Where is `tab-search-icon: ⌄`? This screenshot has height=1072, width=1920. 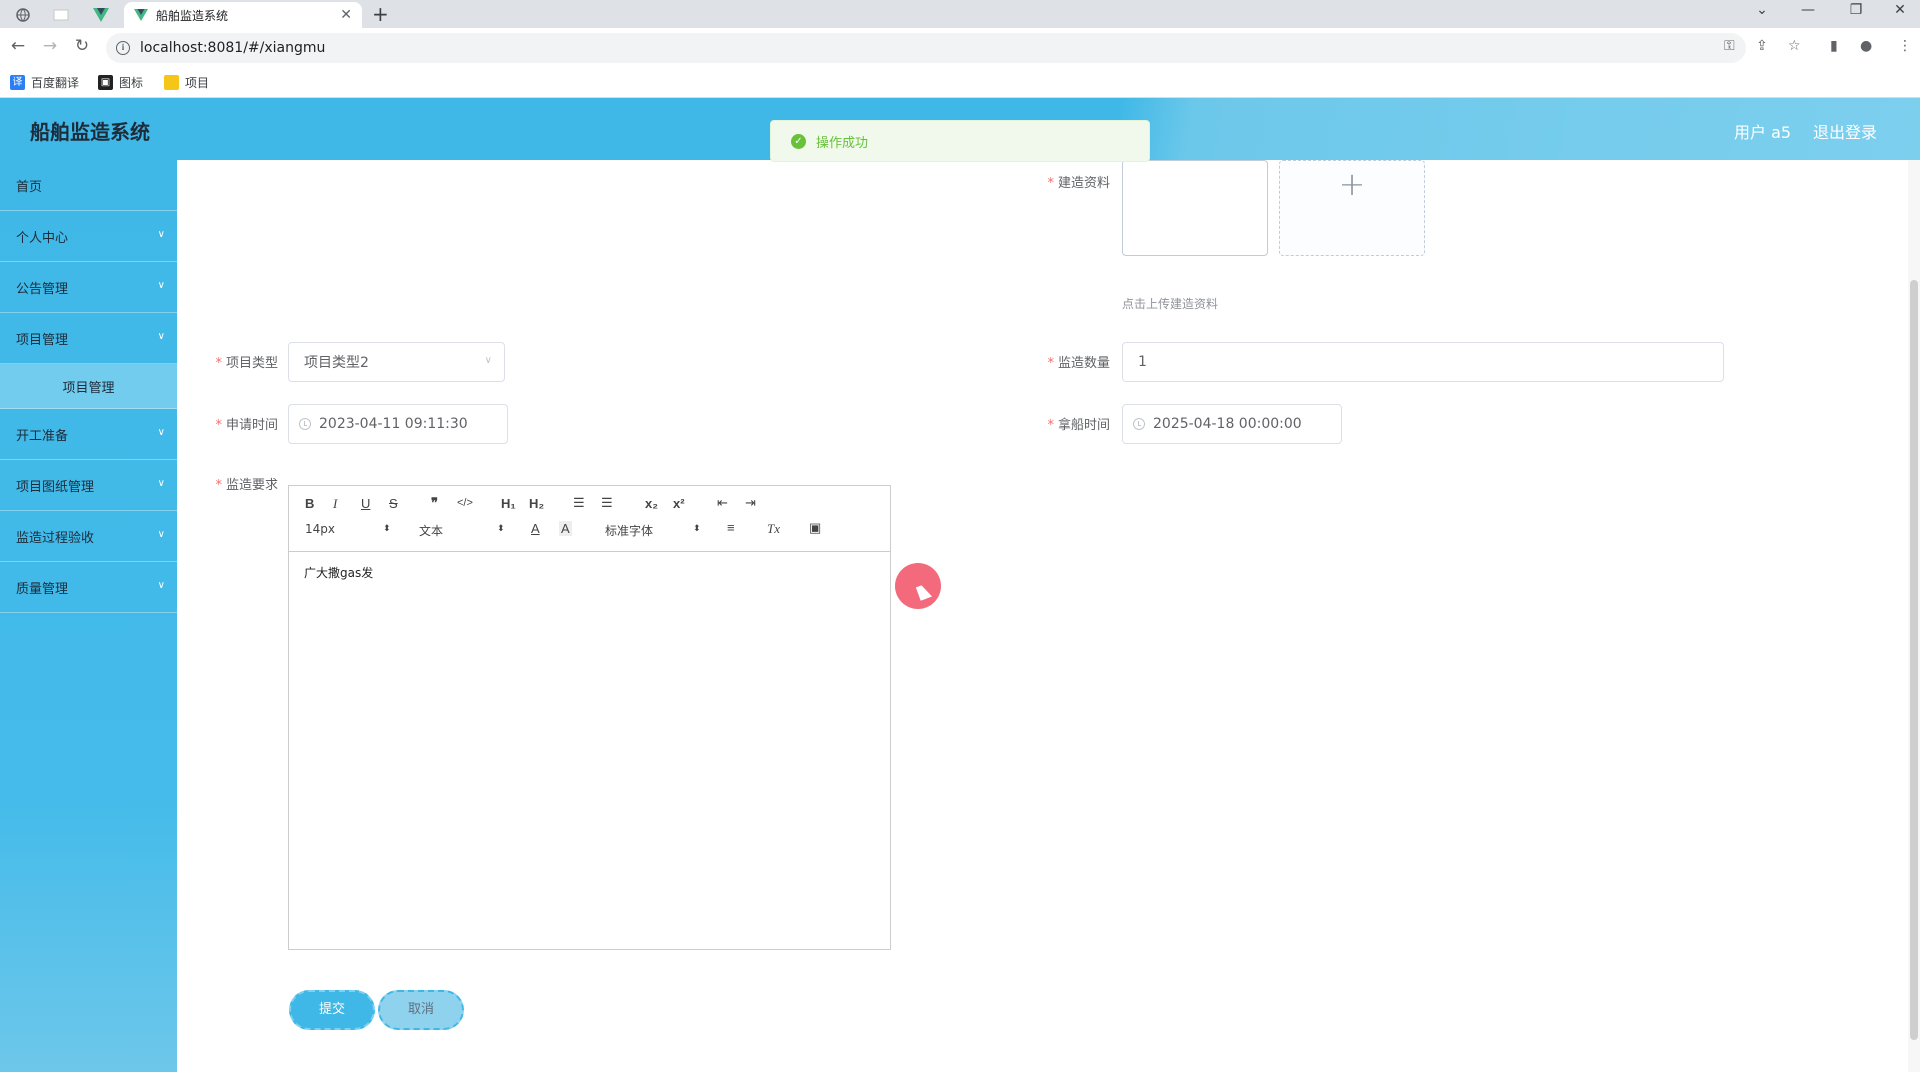
tab-search-icon: ⌄ is located at coordinates (1762, 10).